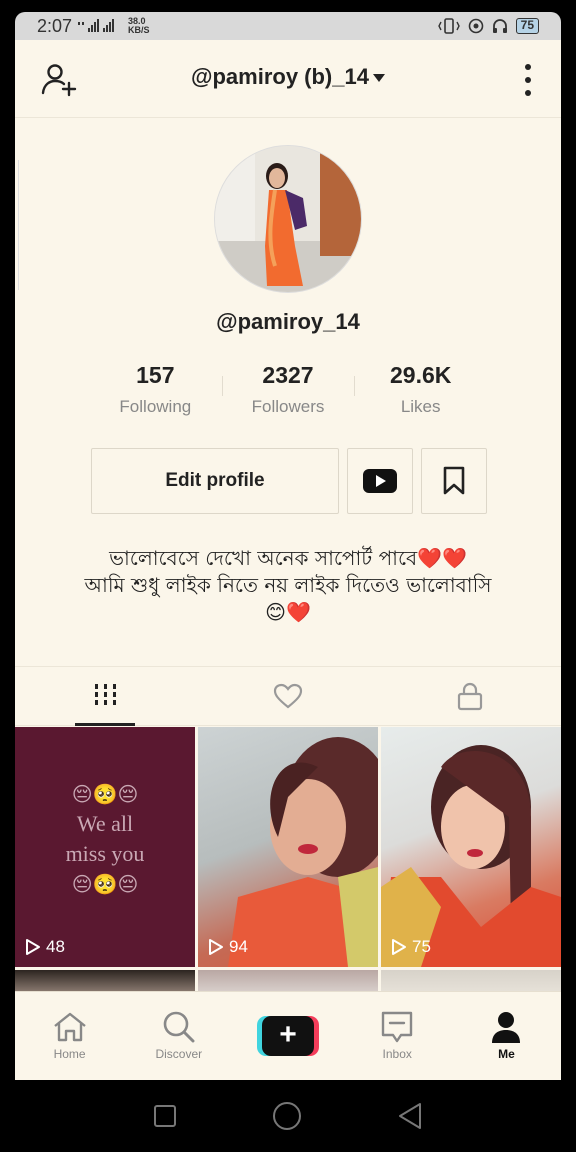  Describe the element at coordinates (228, 947) in the screenshot. I see `view-count: 94` at that location.